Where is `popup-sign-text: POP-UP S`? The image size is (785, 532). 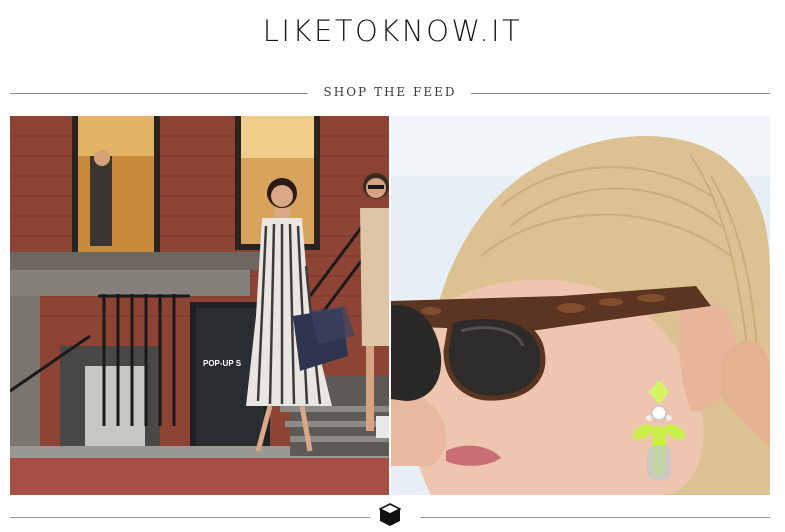
popup-sign-text: POP-UP S is located at coordinates (222, 363).